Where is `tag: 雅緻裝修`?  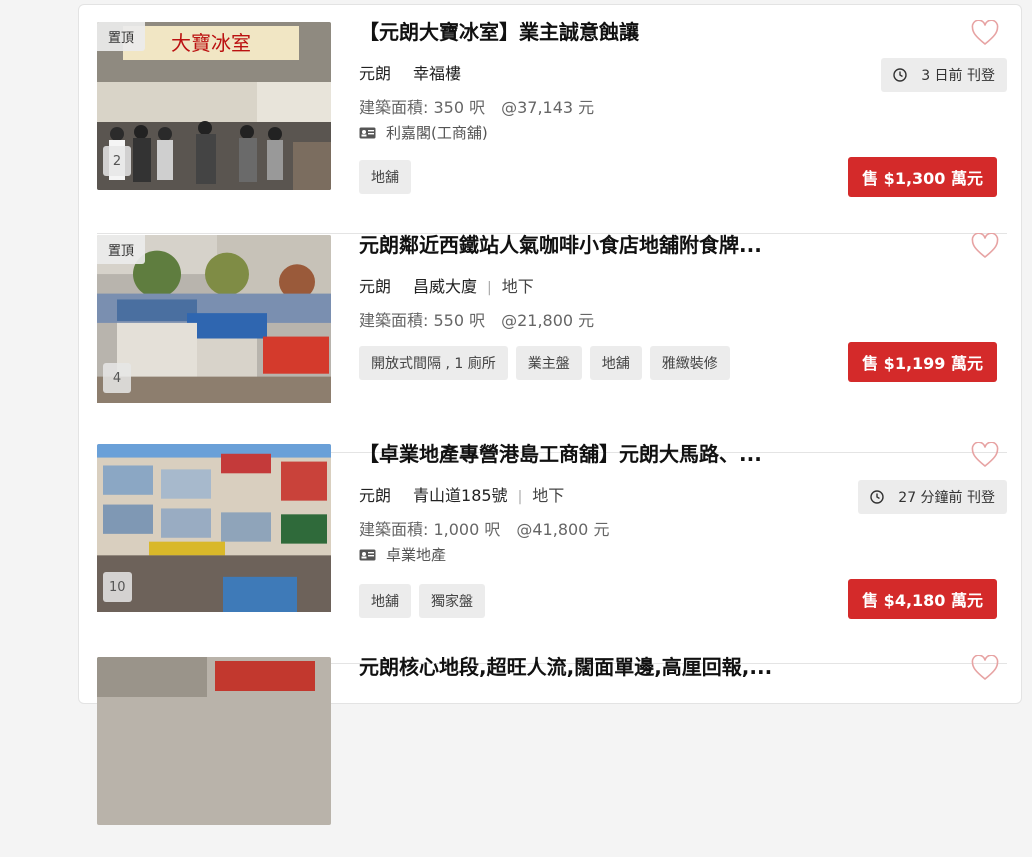 tag: 雅緻裝修 is located at coordinates (689, 363).